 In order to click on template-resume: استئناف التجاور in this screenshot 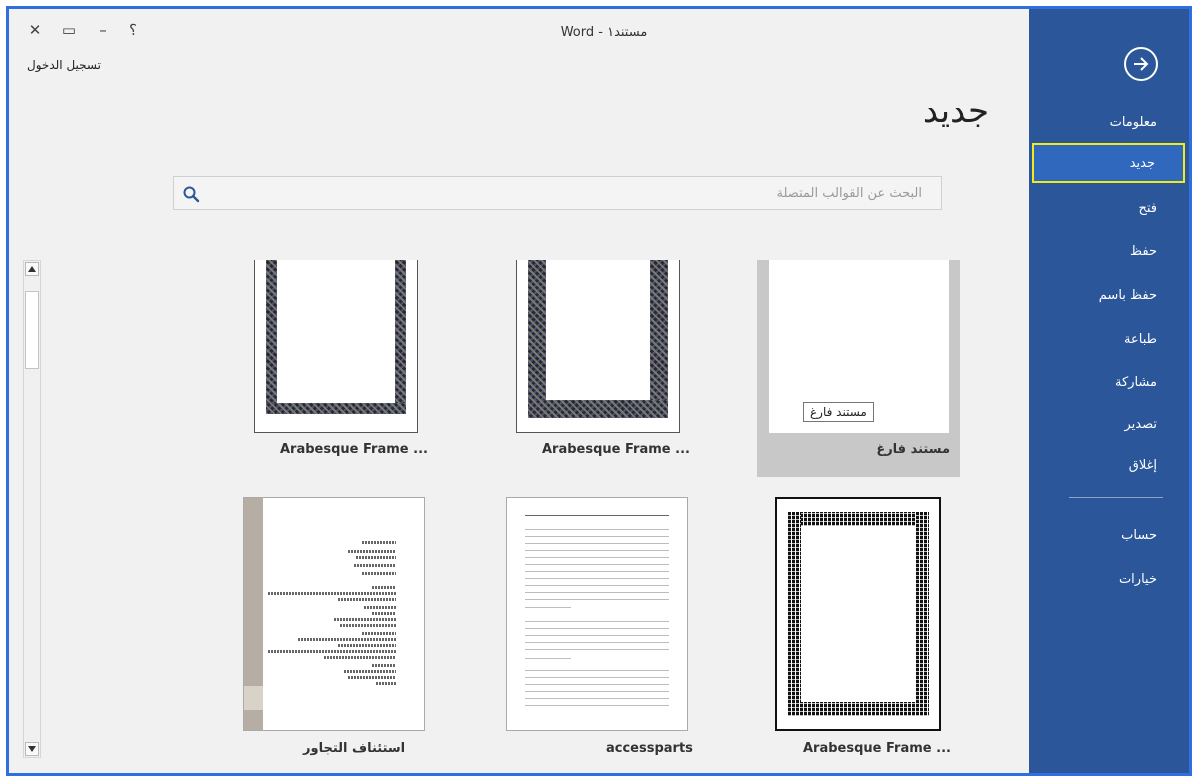, I will do `click(335, 629)`.